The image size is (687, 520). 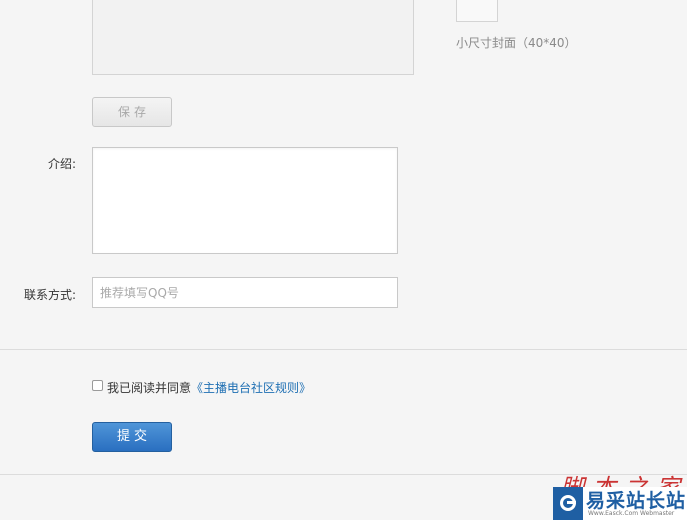 What do you see at coordinates (343, 349) in the screenshot?
I see `section-divider` at bounding box center [343, 349].